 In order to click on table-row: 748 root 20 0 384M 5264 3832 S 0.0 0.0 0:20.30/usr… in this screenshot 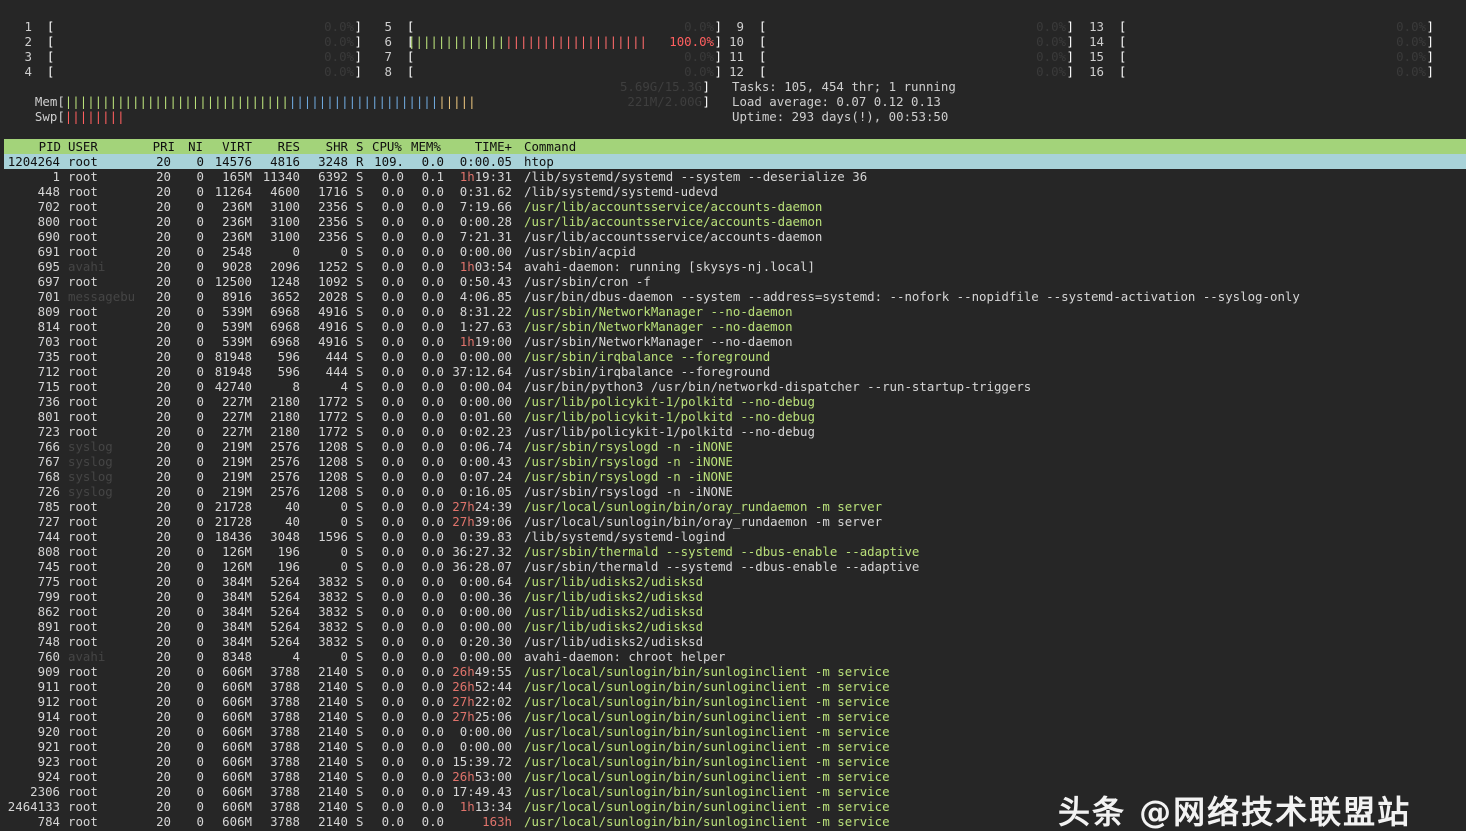, I will do `click(733, 641)`.